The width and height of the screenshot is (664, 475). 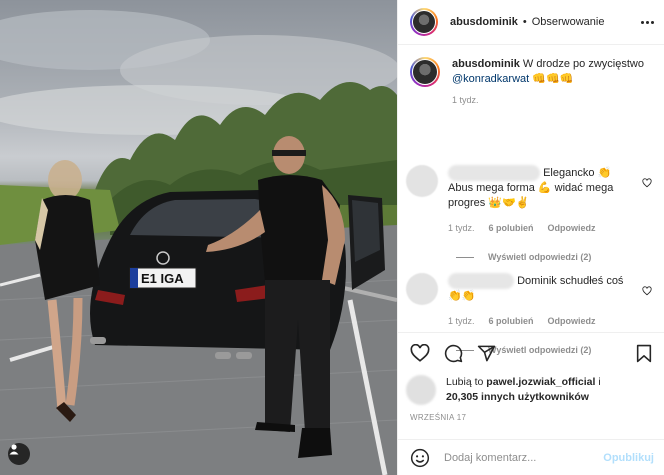 I want to click on author-avatar, so click(x=424, y=22).